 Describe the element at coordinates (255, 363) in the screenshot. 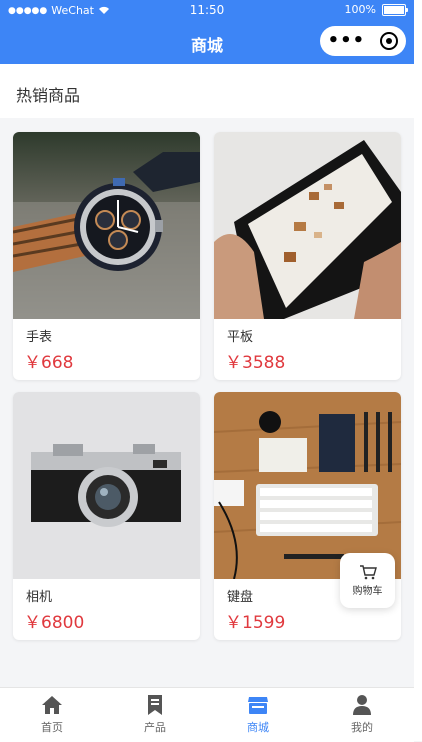

I see `product-price: ￥3588` at that location.